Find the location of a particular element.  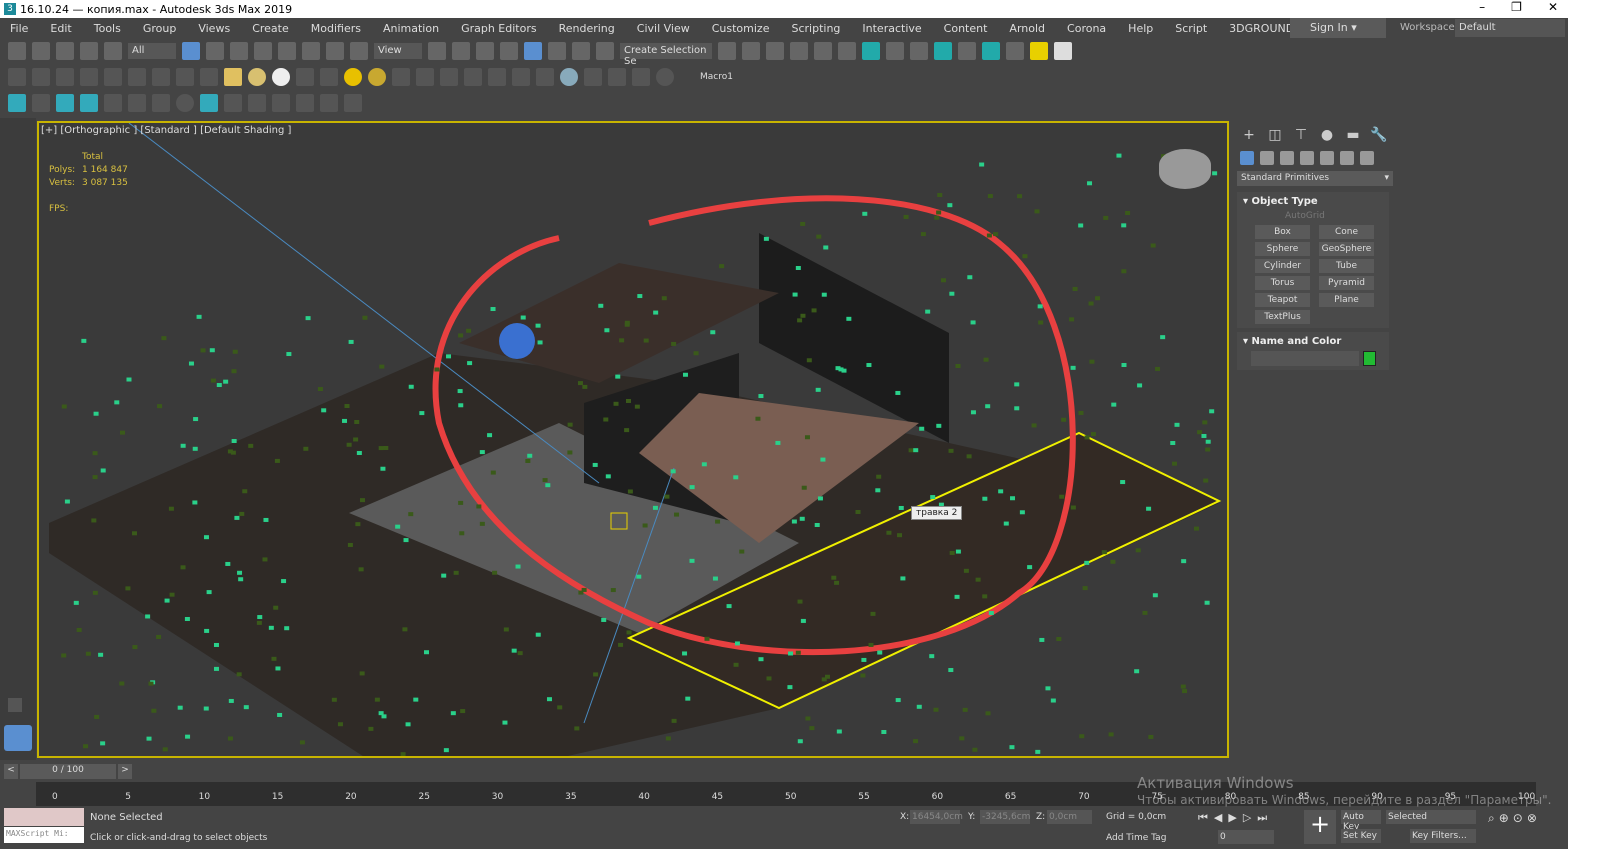

object-type-header: ▾ Object Type is located at coordinates (1313, 201).